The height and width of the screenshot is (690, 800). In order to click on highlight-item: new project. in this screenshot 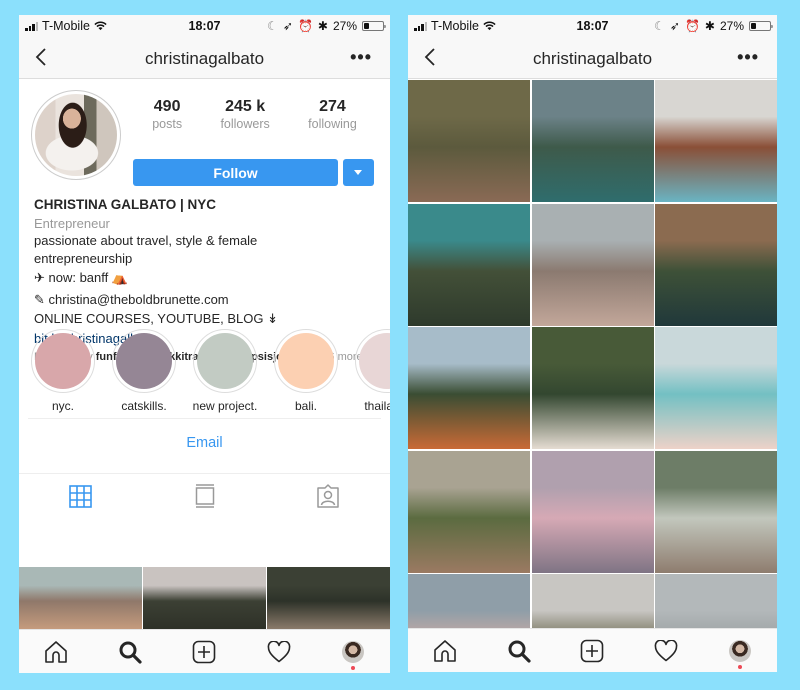, I will do `click(225, 371)`.